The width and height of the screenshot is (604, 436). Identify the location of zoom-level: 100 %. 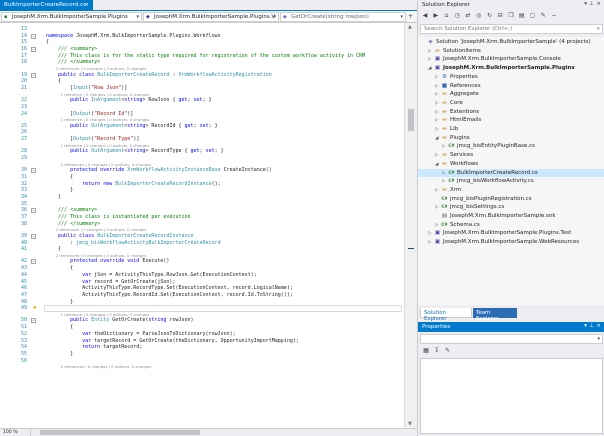
(16, 432).